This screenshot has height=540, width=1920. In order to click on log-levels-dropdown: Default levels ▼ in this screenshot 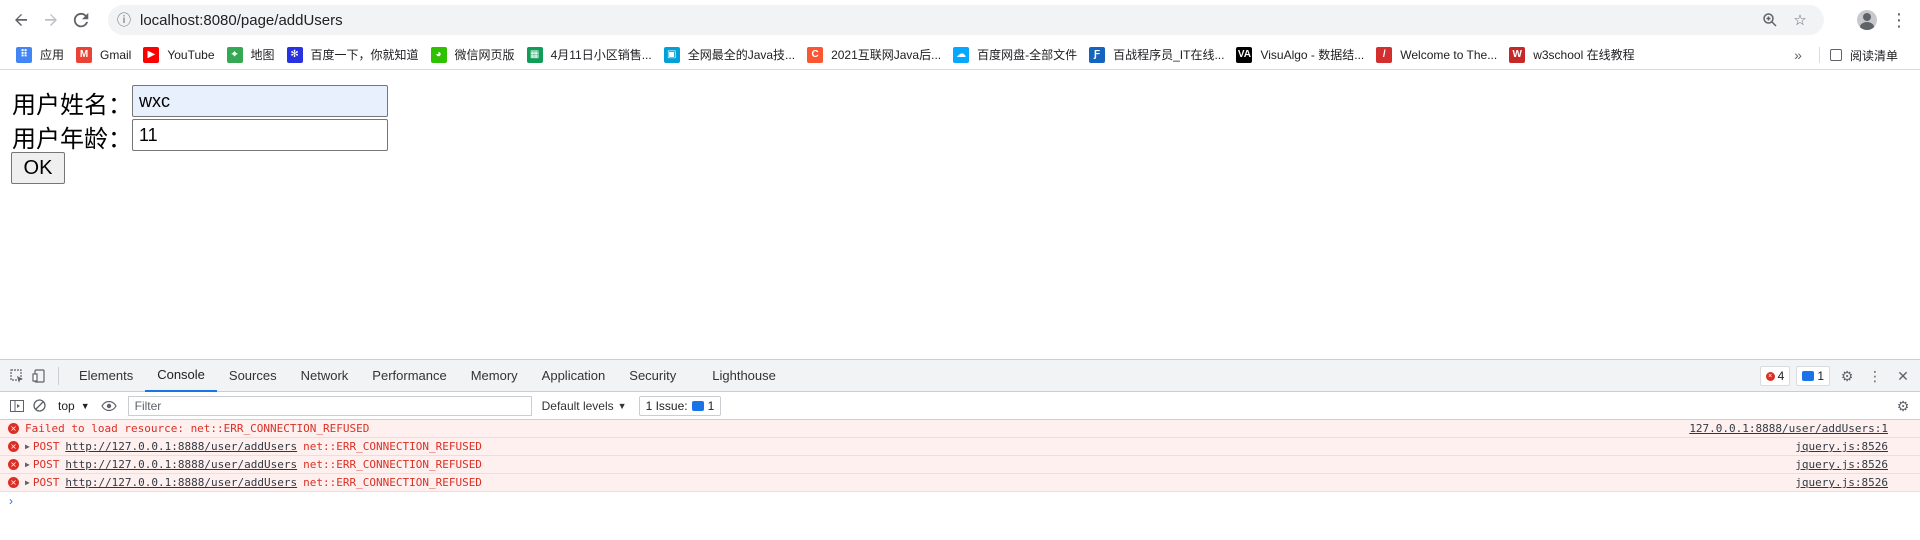, I will do `click(584, 406)`.